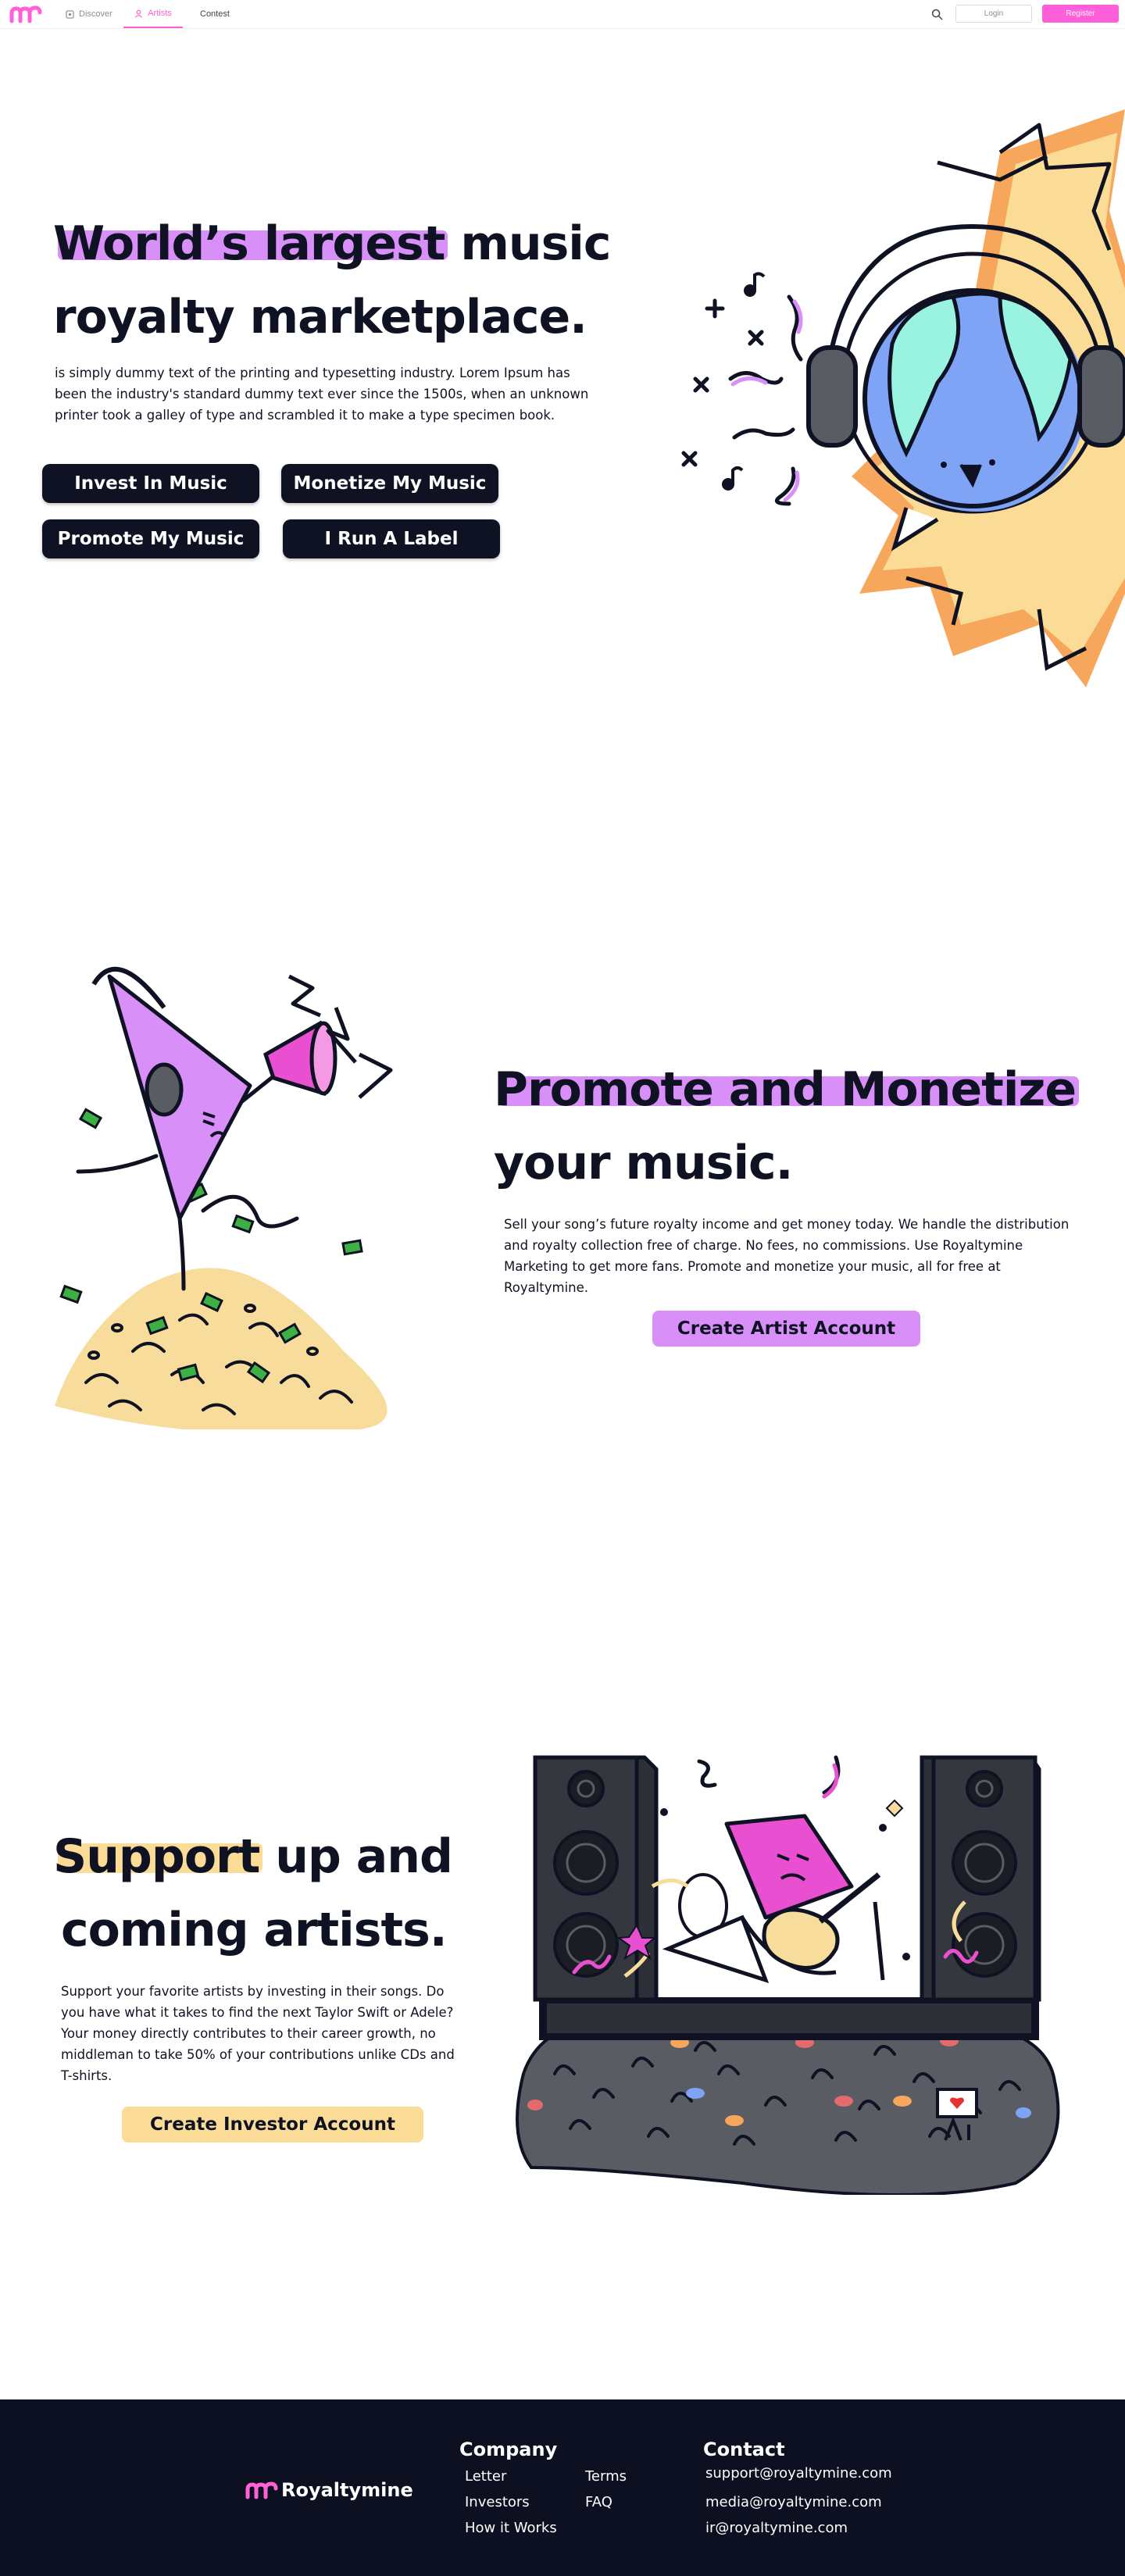 The width and height of the screenshot is (1125, 2576). Describe the element at coordinates (937, 14) in the screenshot. I see `search-icon` at that location.